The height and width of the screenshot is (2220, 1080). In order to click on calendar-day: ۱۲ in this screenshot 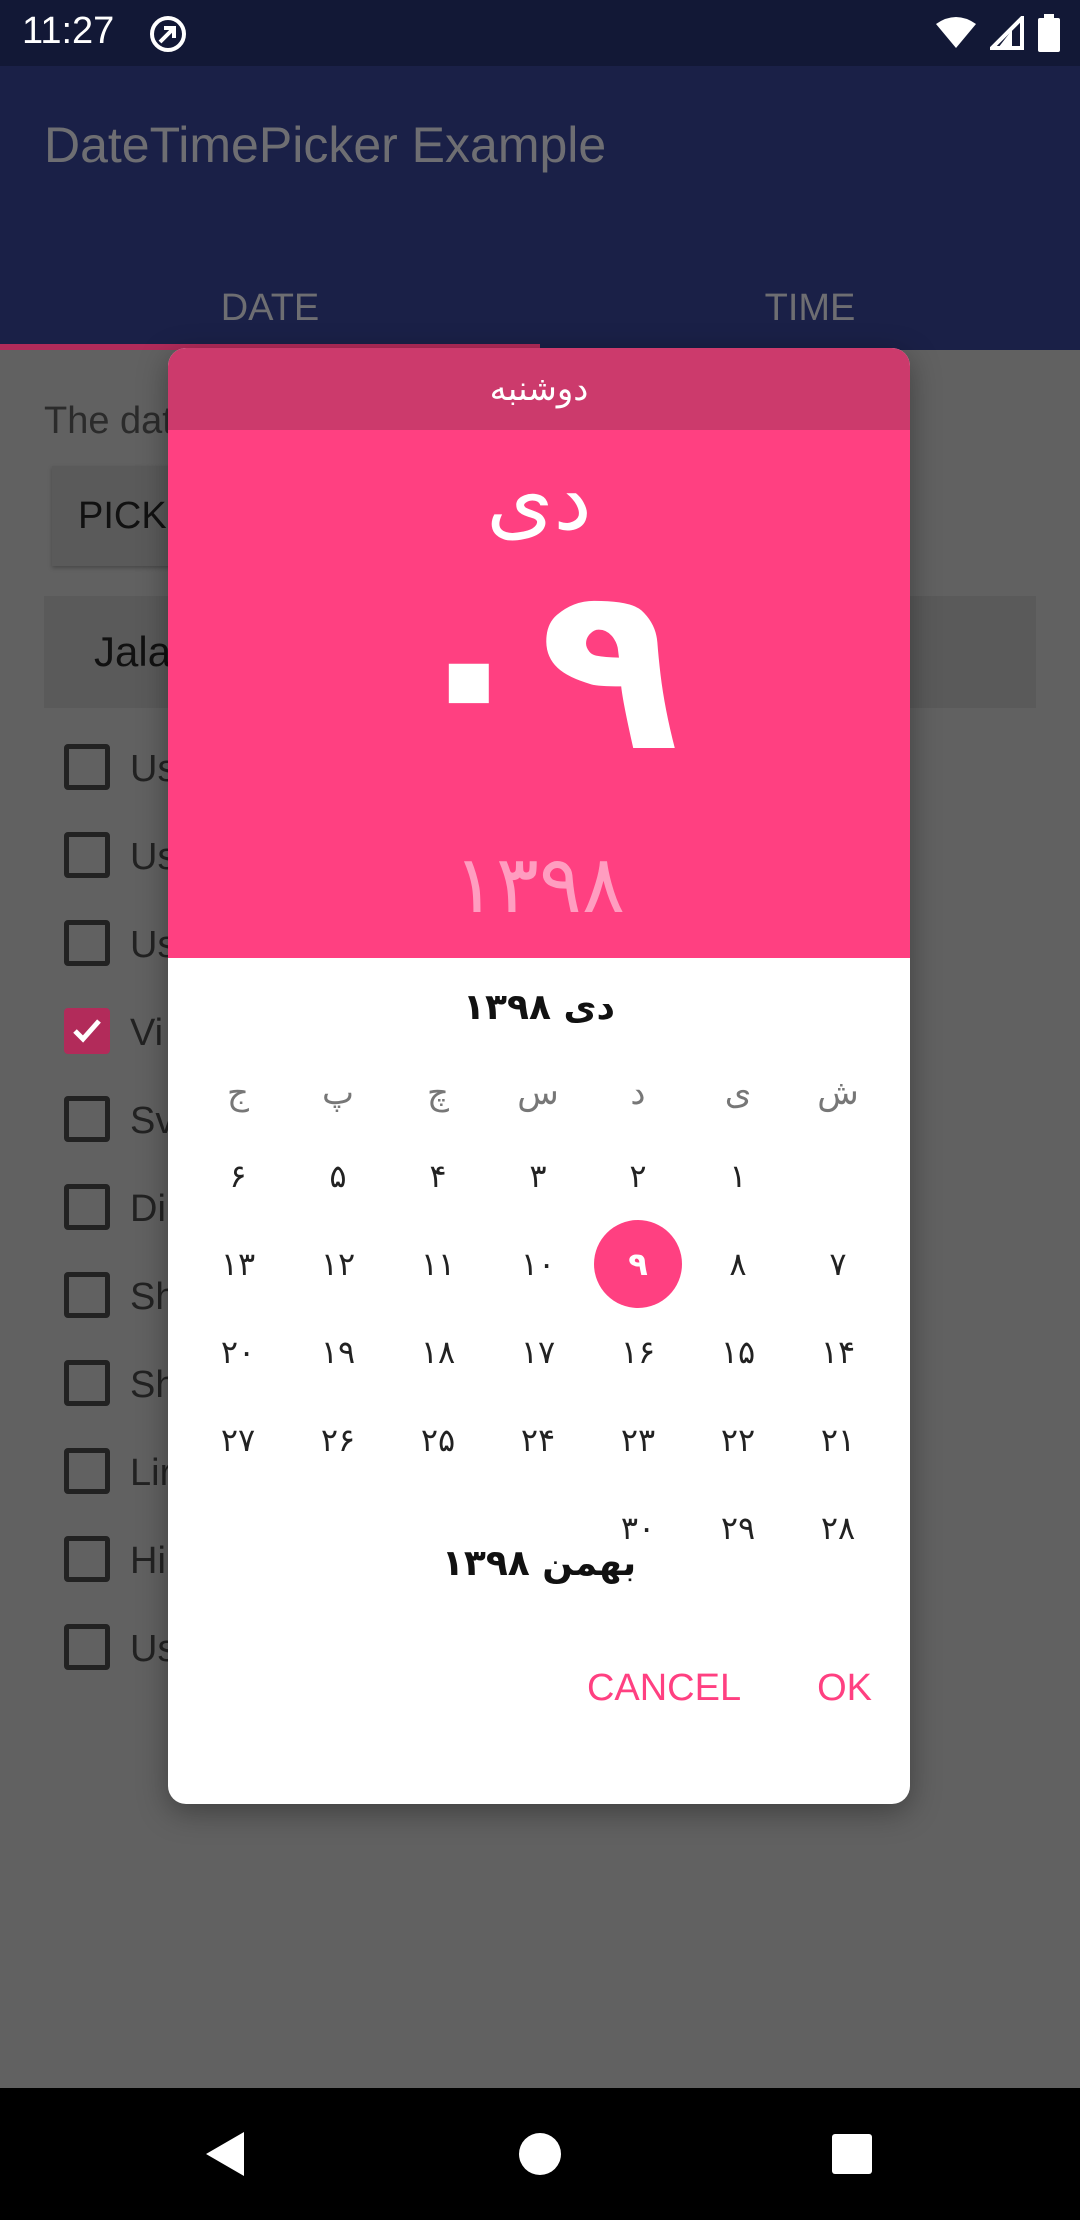, I will do `click(338, 1264)`.